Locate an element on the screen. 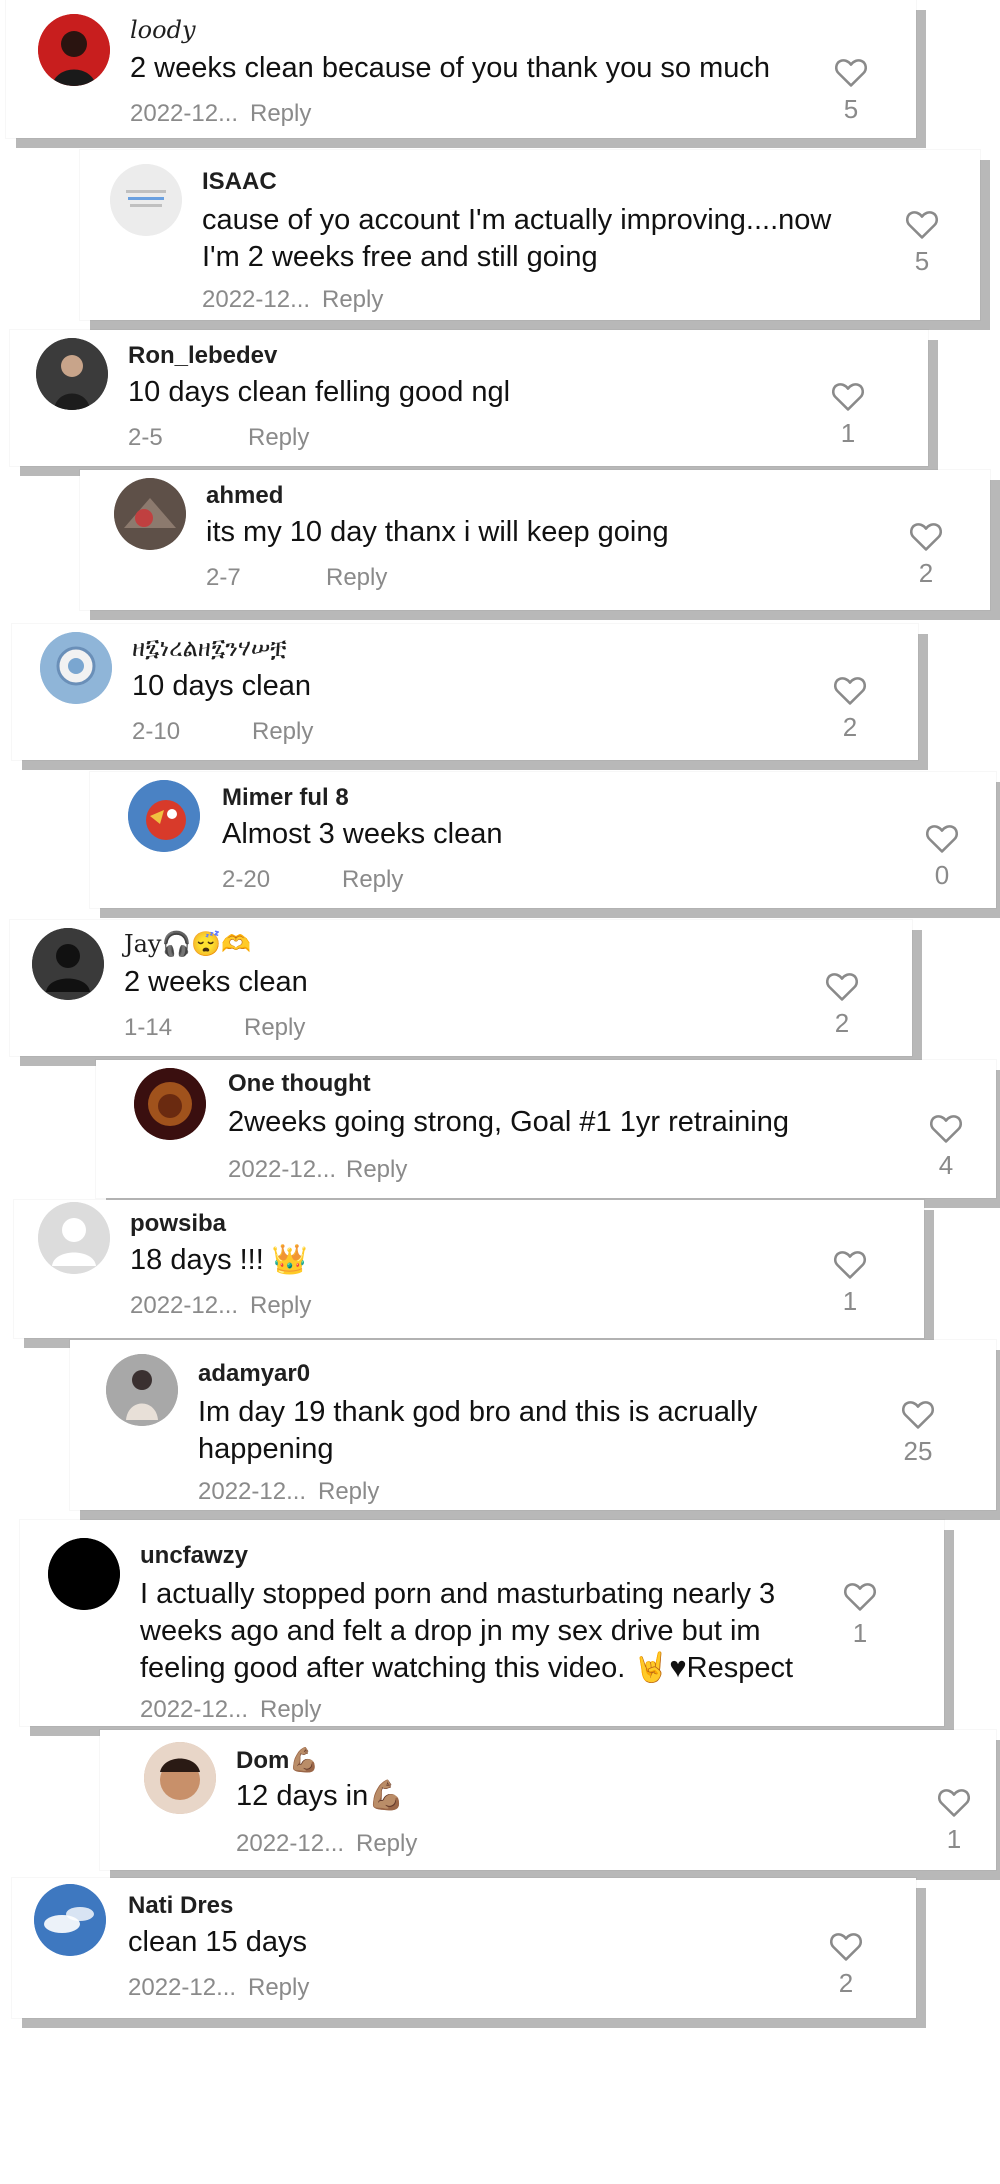  comment-date: 2-10 is located at coordinates (156, 731).